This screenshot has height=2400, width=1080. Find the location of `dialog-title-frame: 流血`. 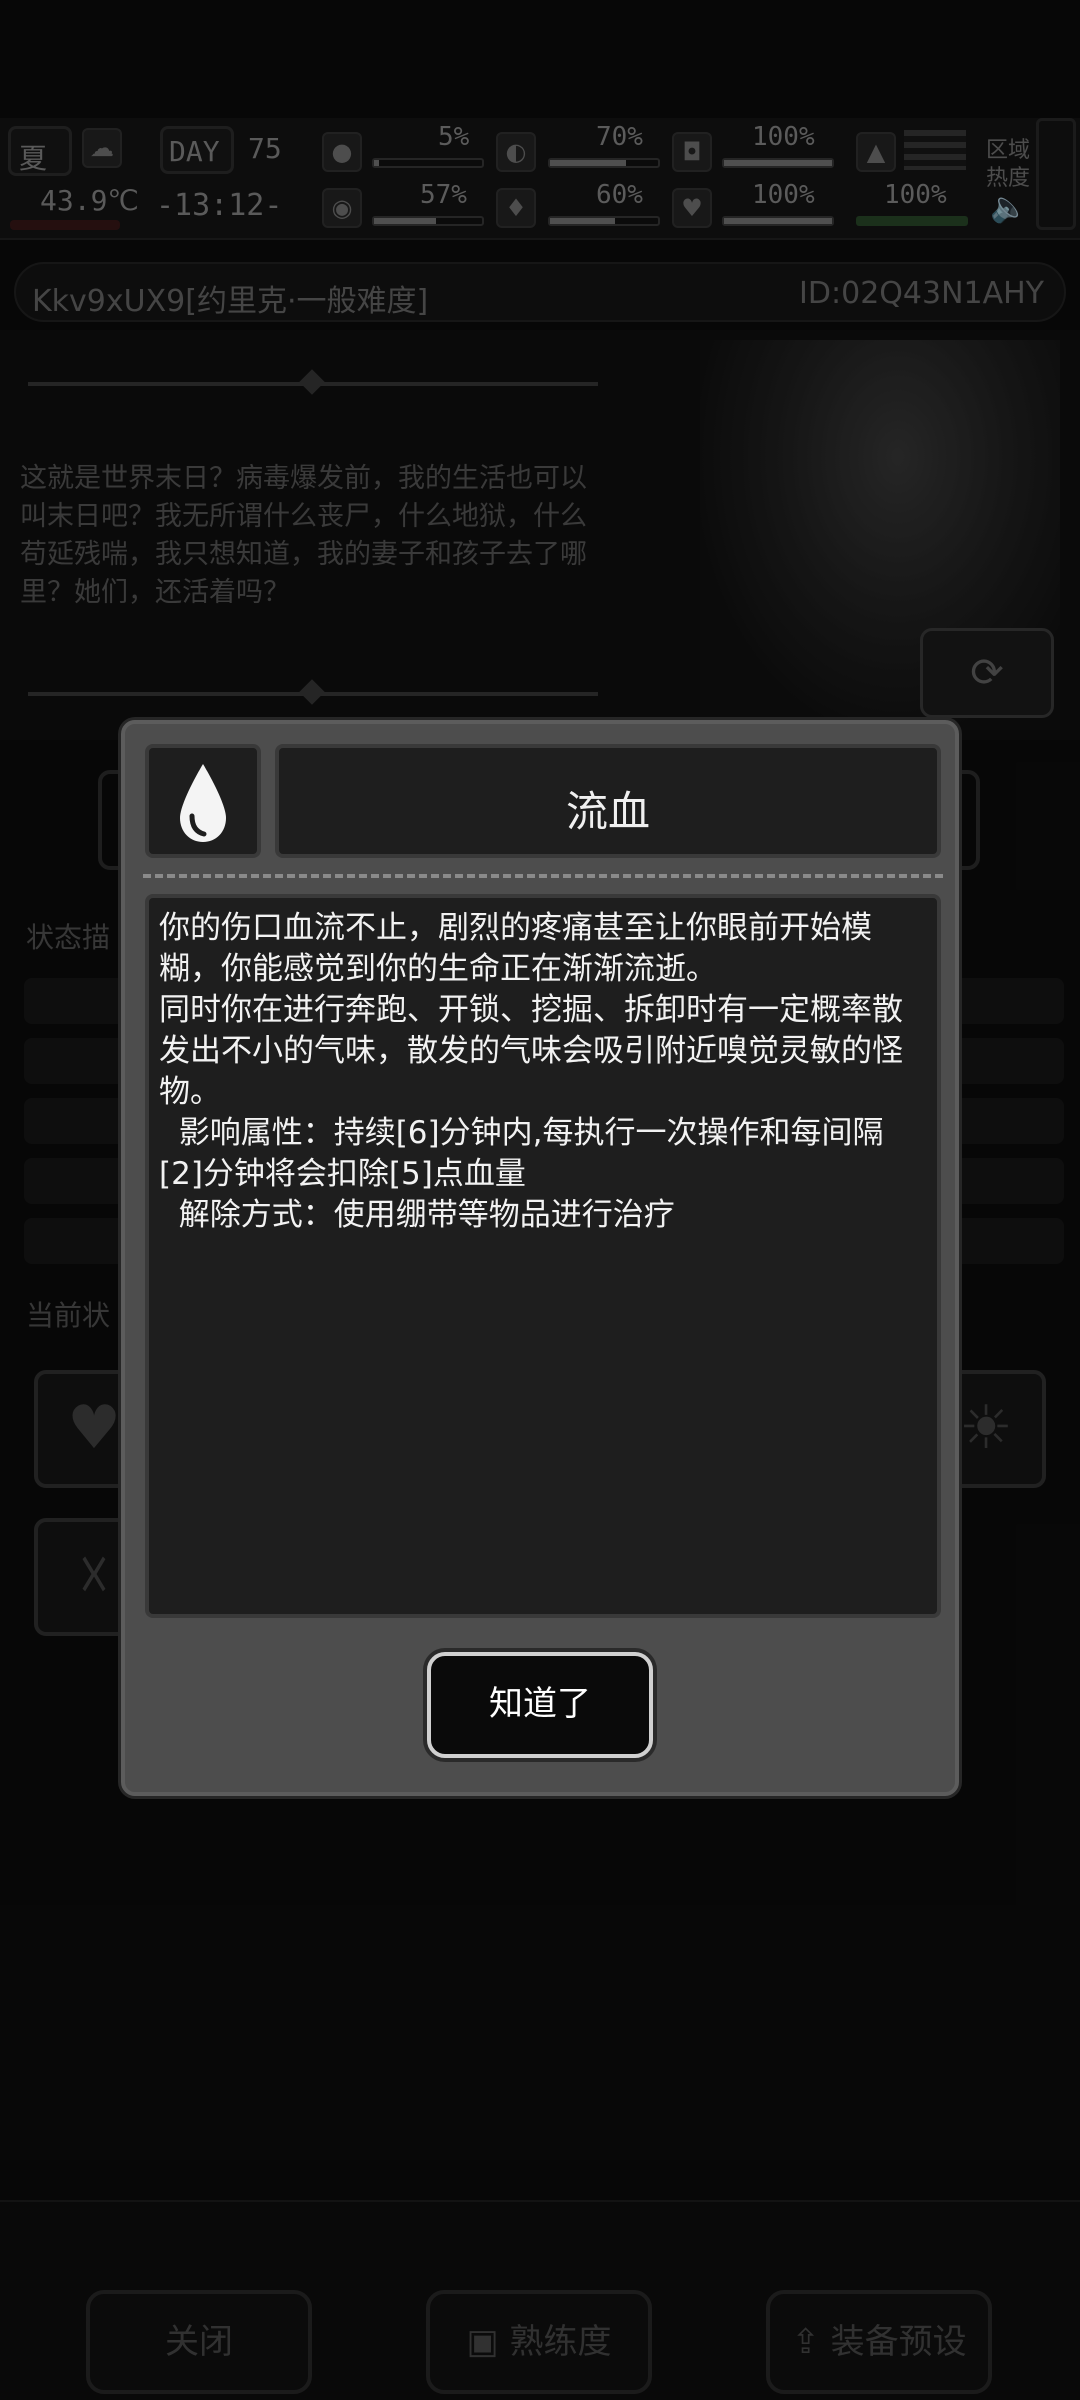

dialog-title-frame: 流血 is located at coordinates (608, 801).